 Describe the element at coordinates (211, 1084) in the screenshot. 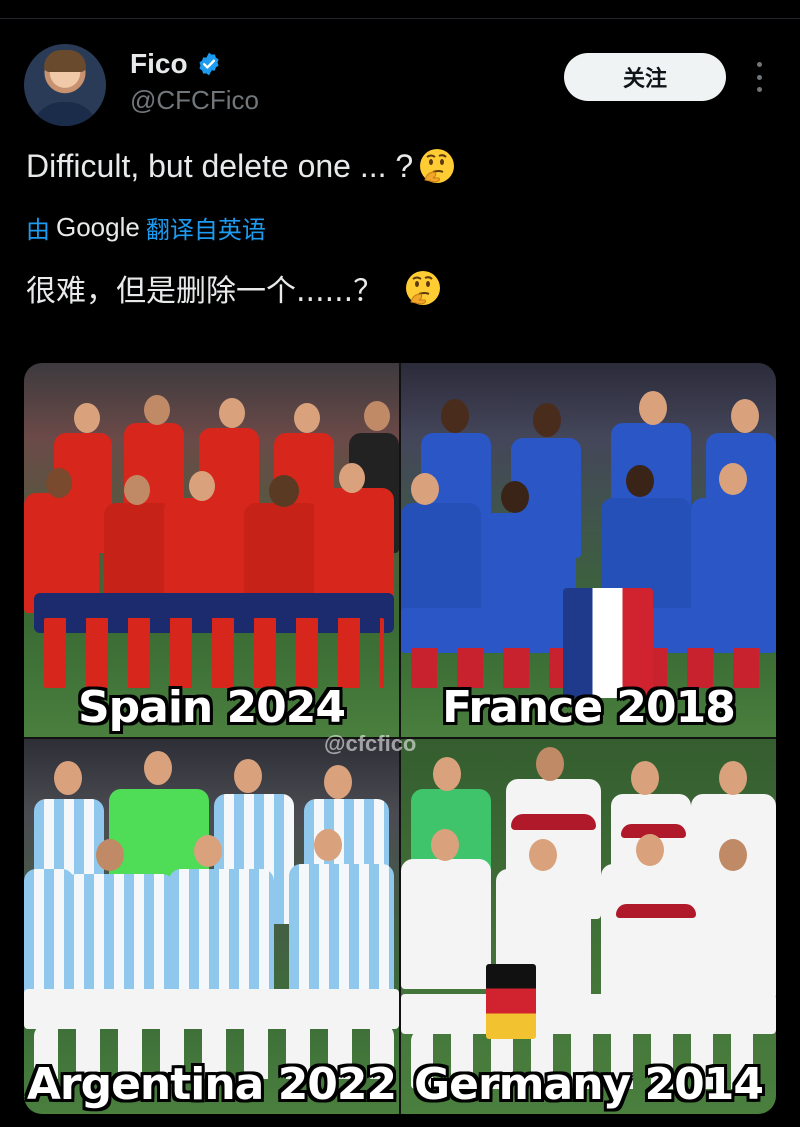

I see `caption-argentina: Argentina 2022` at that location.